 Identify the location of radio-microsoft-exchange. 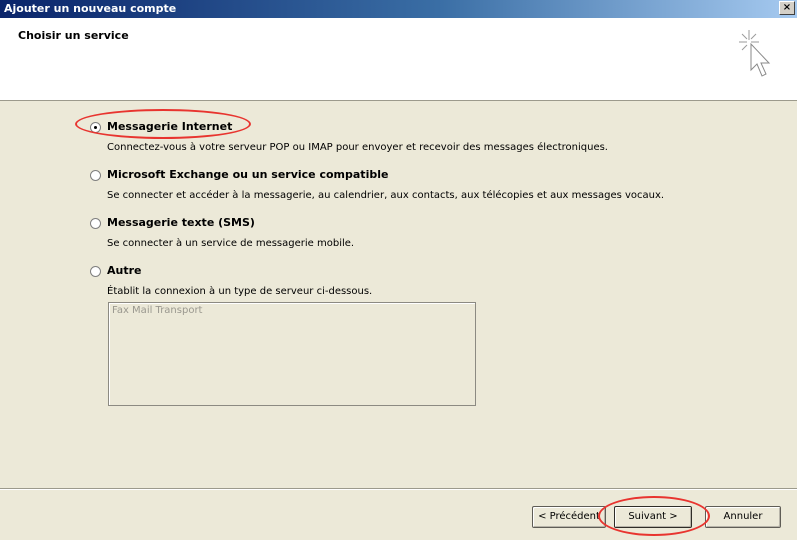
(95, 175).